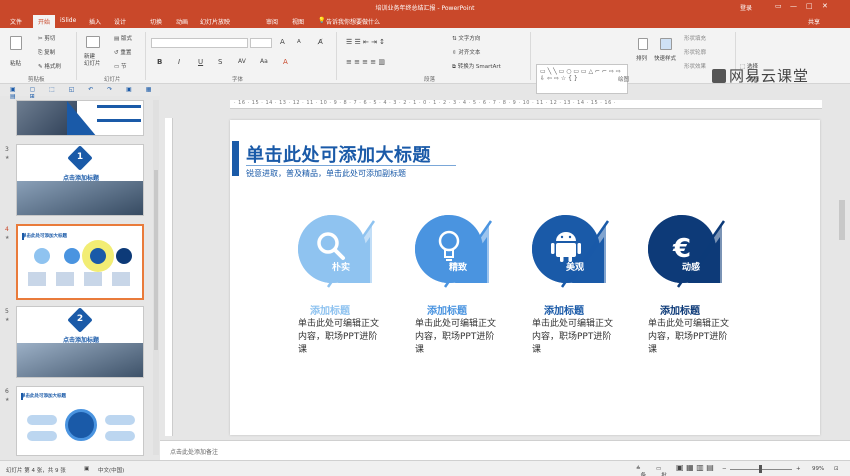 This screenshot has width=850, height=476. Describe the element at coordinates (120, 66) in the screenshot. I see `section-button: ▭ 节` at that location.